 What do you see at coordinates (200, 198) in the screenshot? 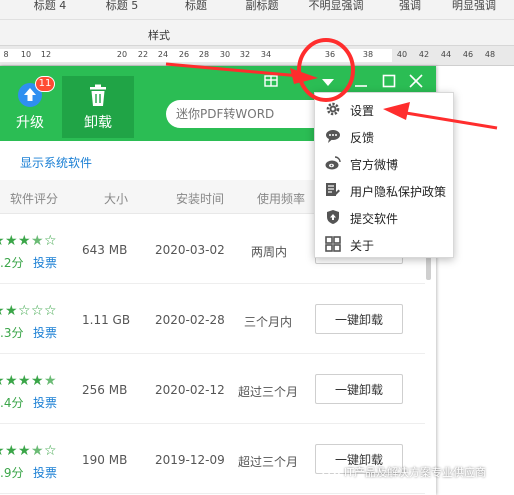
I see `col-install-date: 安装时间` at bounding box center [200, 198].